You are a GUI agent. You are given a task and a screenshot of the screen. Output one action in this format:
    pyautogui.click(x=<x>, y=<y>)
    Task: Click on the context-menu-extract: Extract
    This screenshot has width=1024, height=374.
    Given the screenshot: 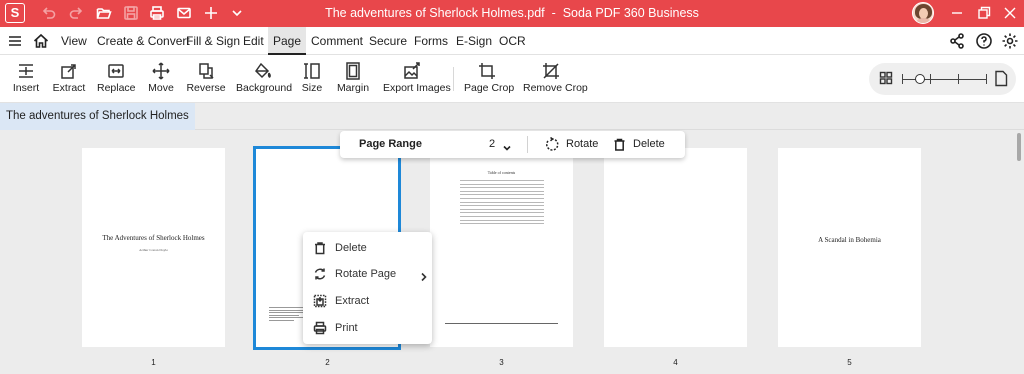 What is the action you would take?
    pyautogui.click(x=367, y=301)
    